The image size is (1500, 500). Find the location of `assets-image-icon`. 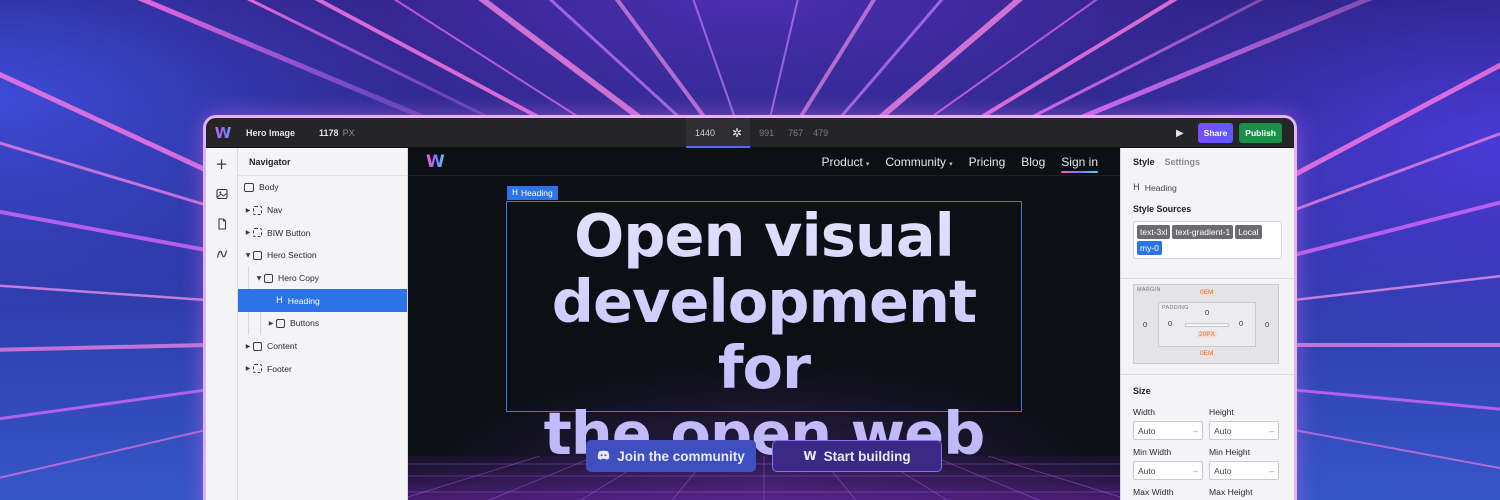

assets-image-icon is located at coordinates (222, 194).